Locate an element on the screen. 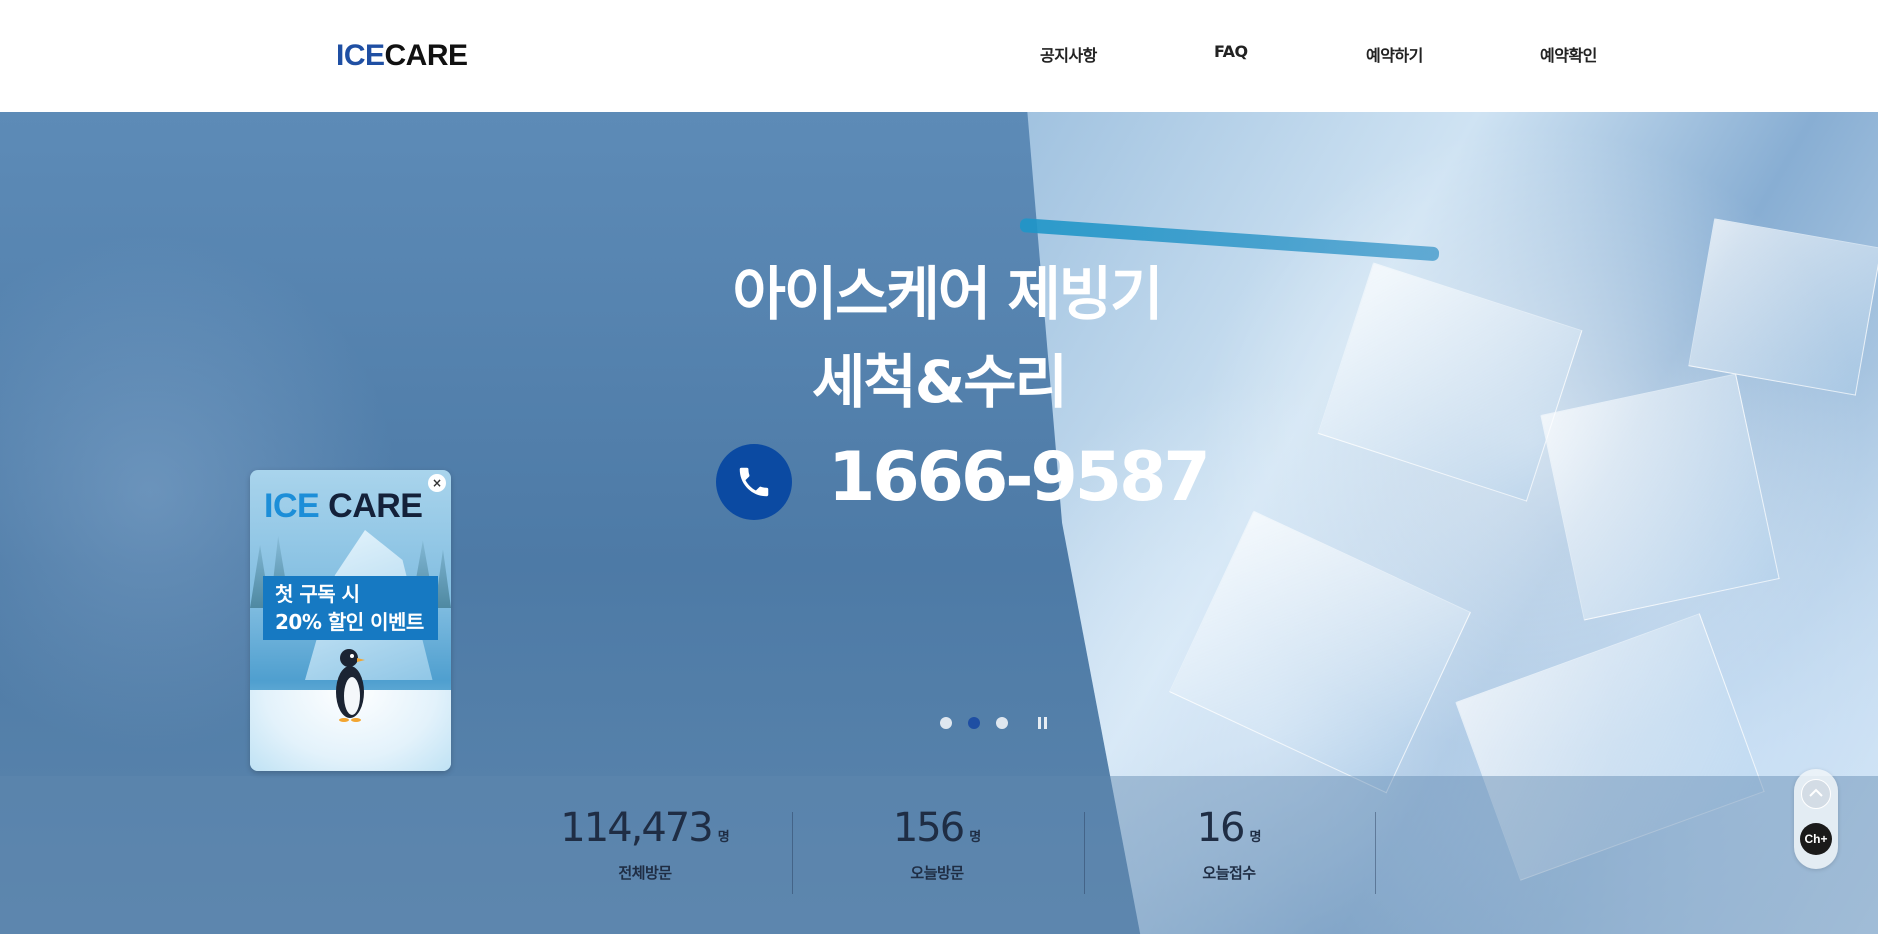  popup-brand: ICE CARE is located at coordinates (343, 506).